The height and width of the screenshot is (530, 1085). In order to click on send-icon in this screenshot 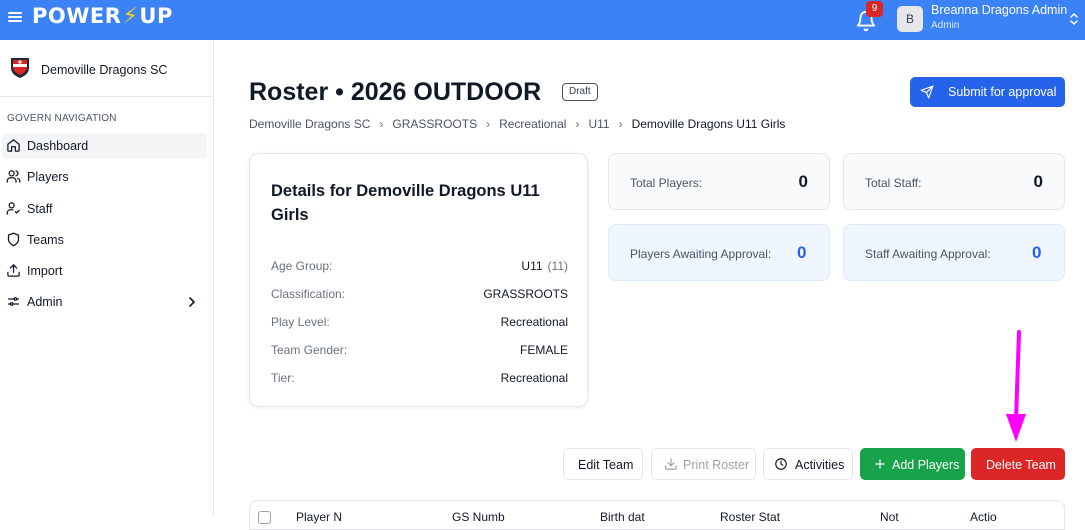, I will do `click(927, 92)`.